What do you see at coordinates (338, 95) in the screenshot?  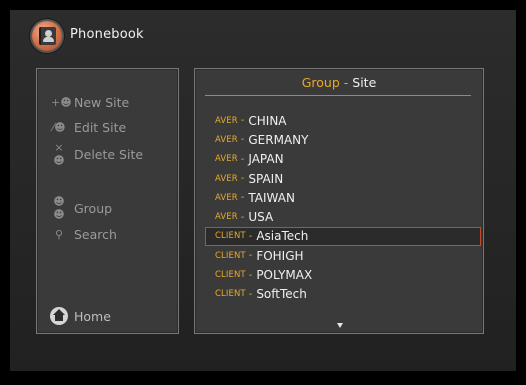 I see `divider` at bounding box center [338, 95].